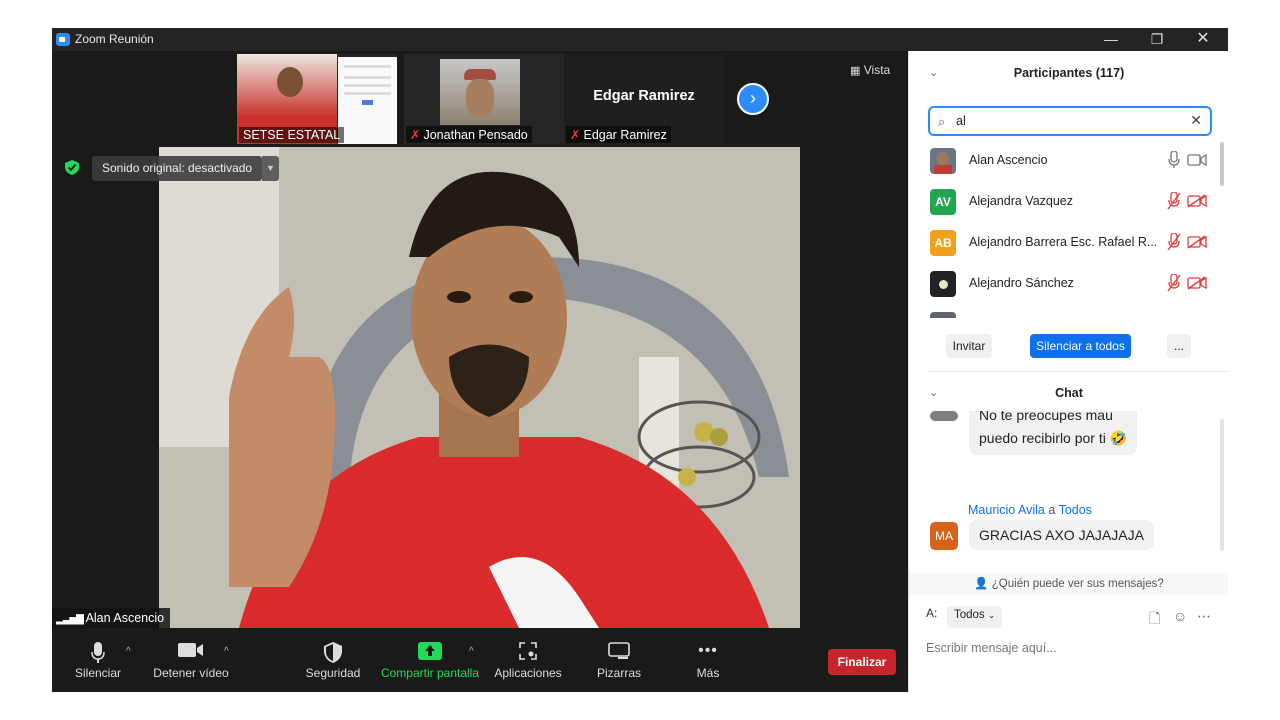 The height and width of the screenshot is (720, 1280). Describe the element at coordinates (1021, 283) in the screenshot. I see `participant-name: Alejandro Sánchez` at that location.